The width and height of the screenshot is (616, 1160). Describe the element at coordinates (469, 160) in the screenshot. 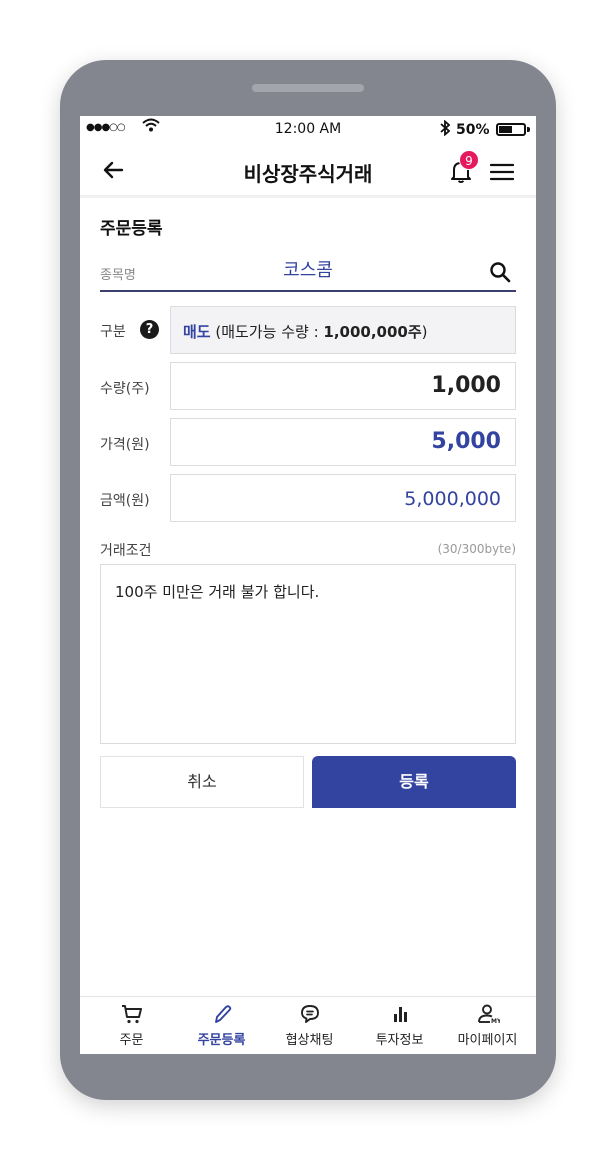

I see `notification-badge: 9` at that location.